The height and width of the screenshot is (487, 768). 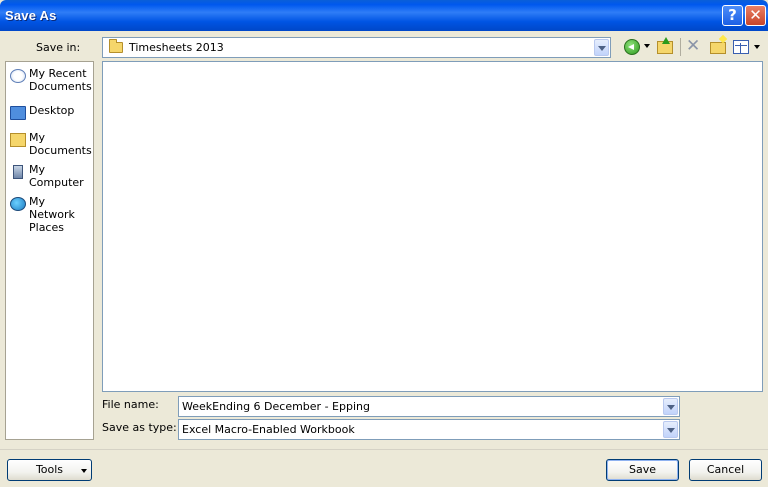 I want to click on save-button-label: Save, so click(x=642, y=469).